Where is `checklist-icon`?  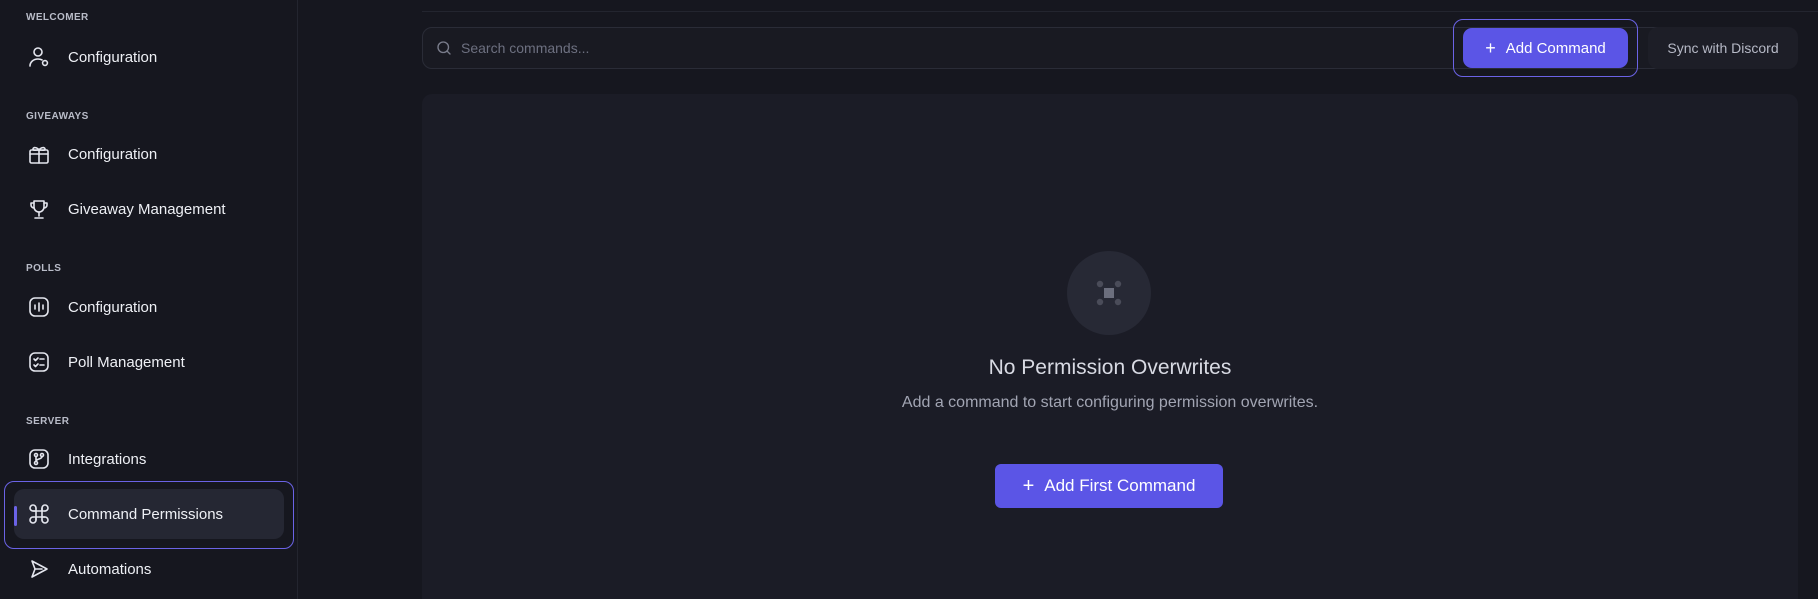 checklist-icon is located at coordinates (39, 362).